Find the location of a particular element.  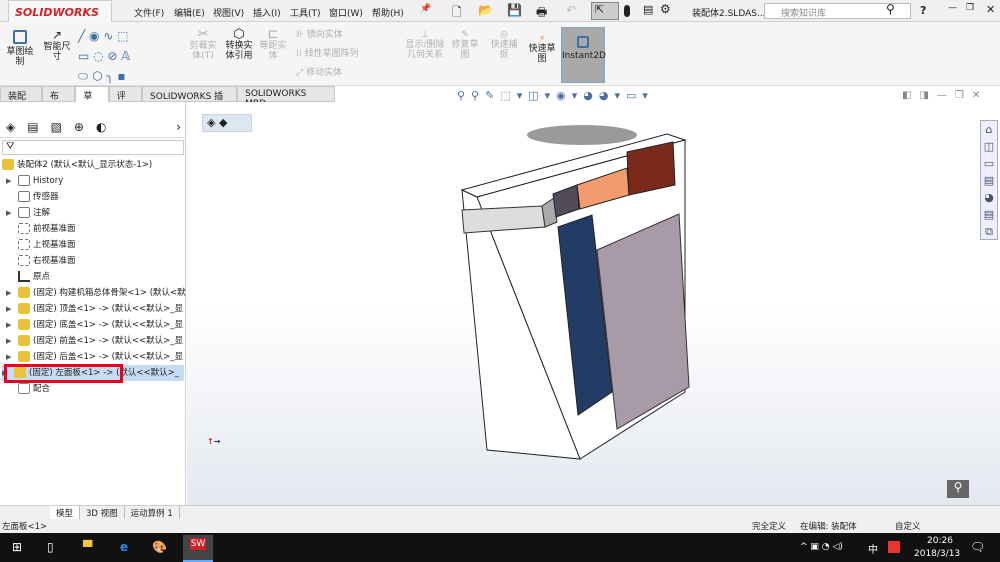

tab-3d-view: 3D 视图 is located at coordinates (102, 512).